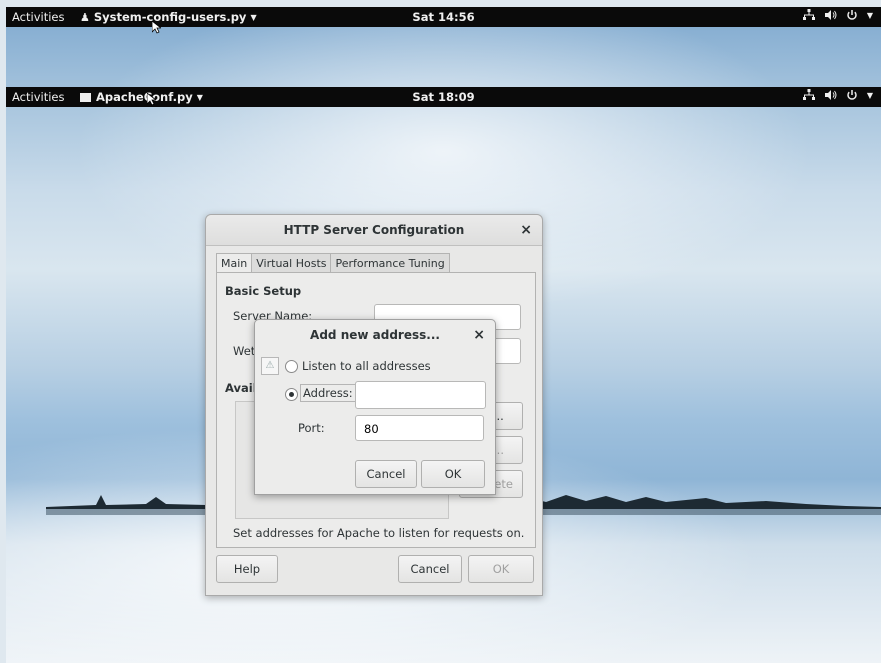 Image resolution: width=881 pixels, height=663 pixels. I want to click on address-radio, so click(291, 394).